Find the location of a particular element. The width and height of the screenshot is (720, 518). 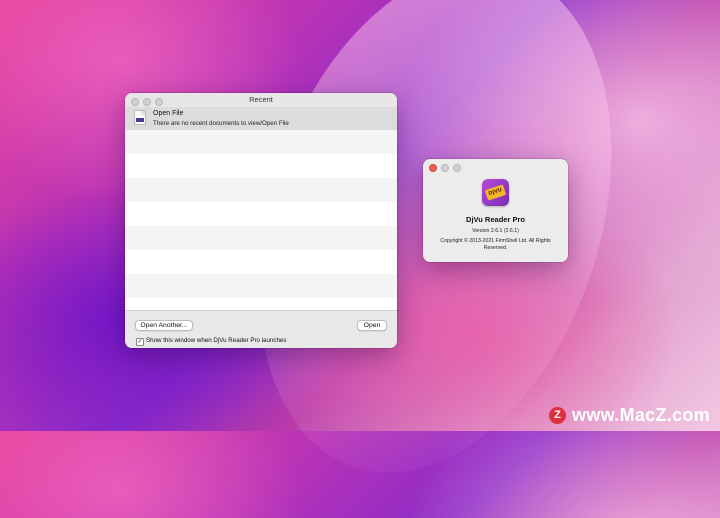

watermark: Z www.MacZ.com is located at coordinates (629, 415).